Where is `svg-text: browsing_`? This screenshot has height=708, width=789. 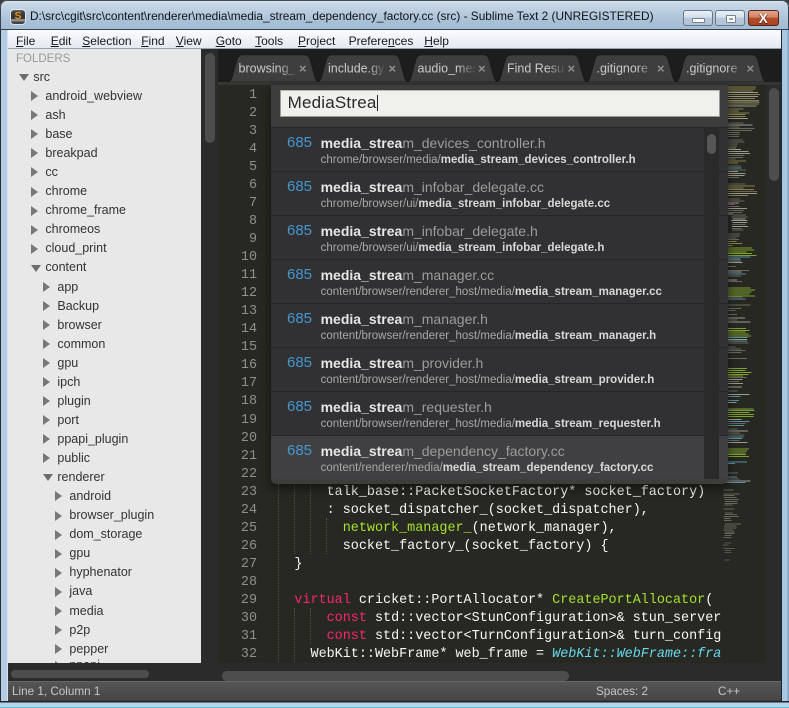 svg-text: browsing_ is located at coordinates (268, 69).